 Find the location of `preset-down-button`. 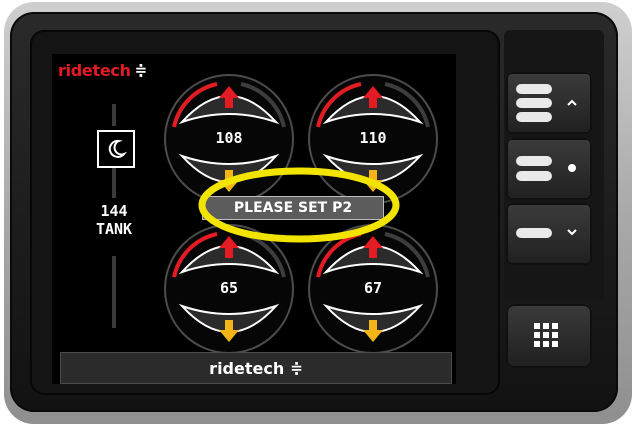

preset-down-button is located at coordinates (549, 234).